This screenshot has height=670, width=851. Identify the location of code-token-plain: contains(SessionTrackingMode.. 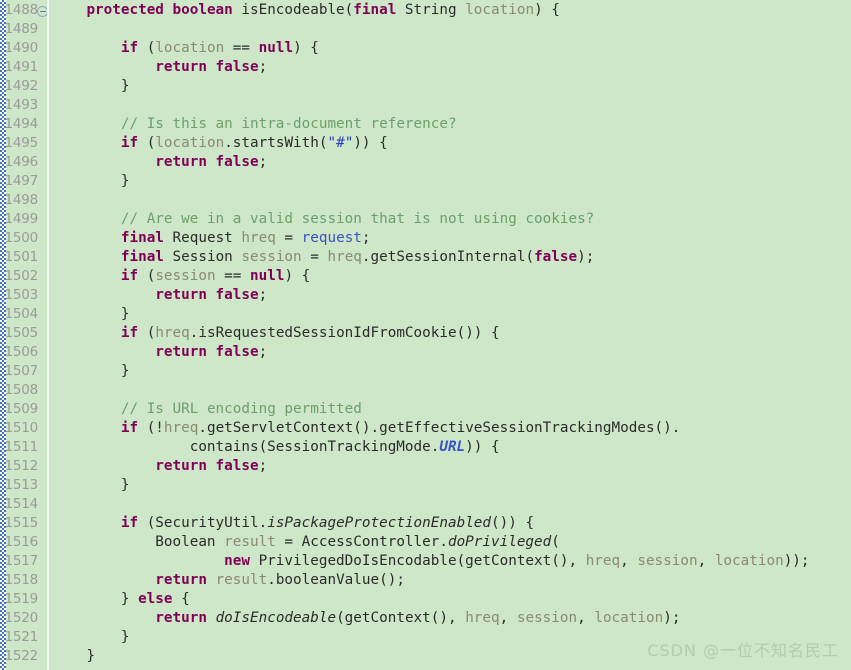
(246, 447).